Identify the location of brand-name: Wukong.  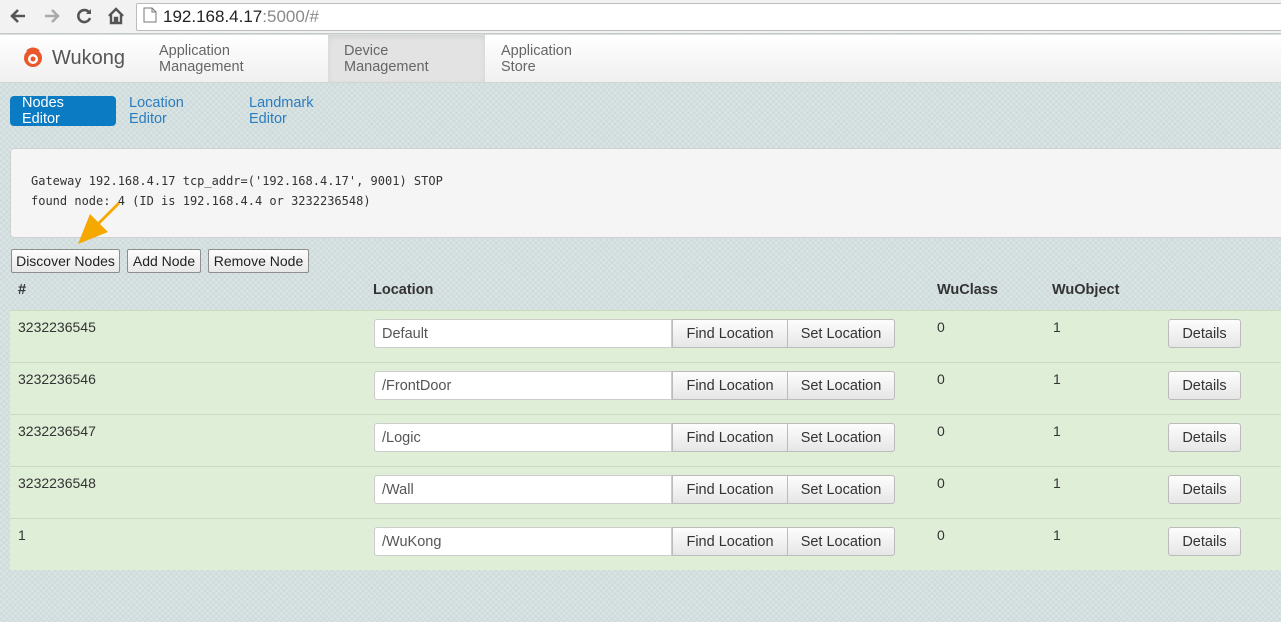
(89, 58).